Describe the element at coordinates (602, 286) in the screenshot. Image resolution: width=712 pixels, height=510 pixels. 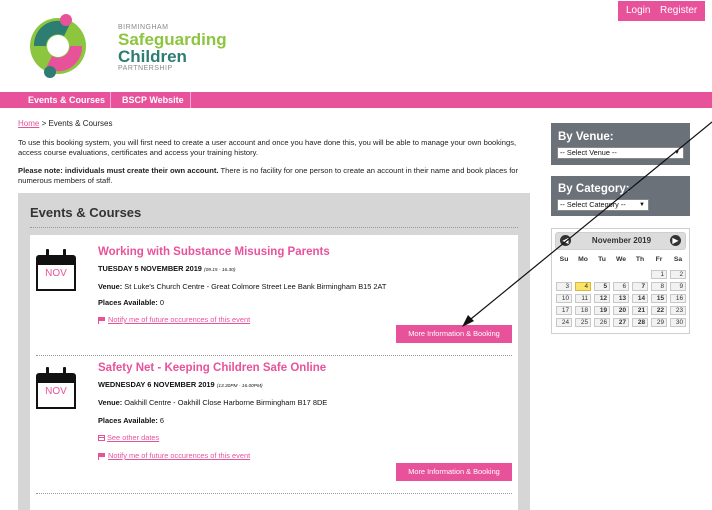
I see `calendar-day: 5` at that location.